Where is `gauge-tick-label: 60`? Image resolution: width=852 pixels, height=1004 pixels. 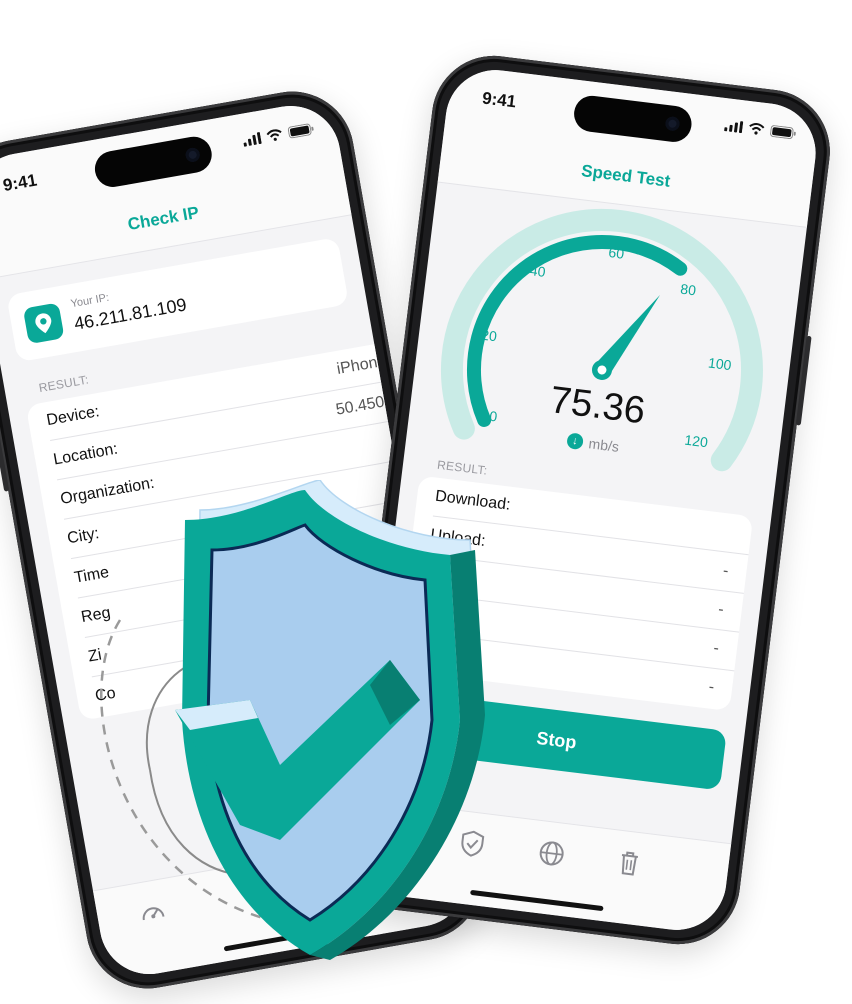 gauge-tick-label: 60 is located at coordinates (617, 253).